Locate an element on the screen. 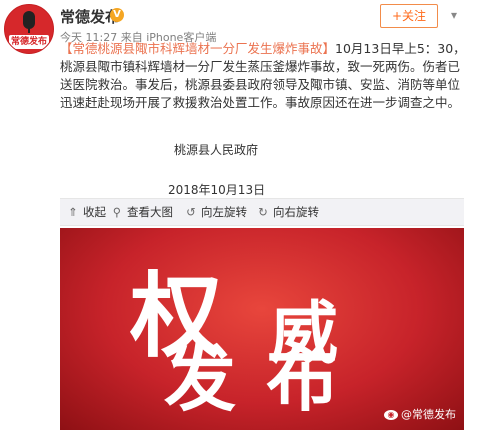  image-toolbar: ⇑ 收起 ⚲ 查看大图 ↺ 向左旋转 ↻ 向右旋转 is located at coordinates (262, 212).